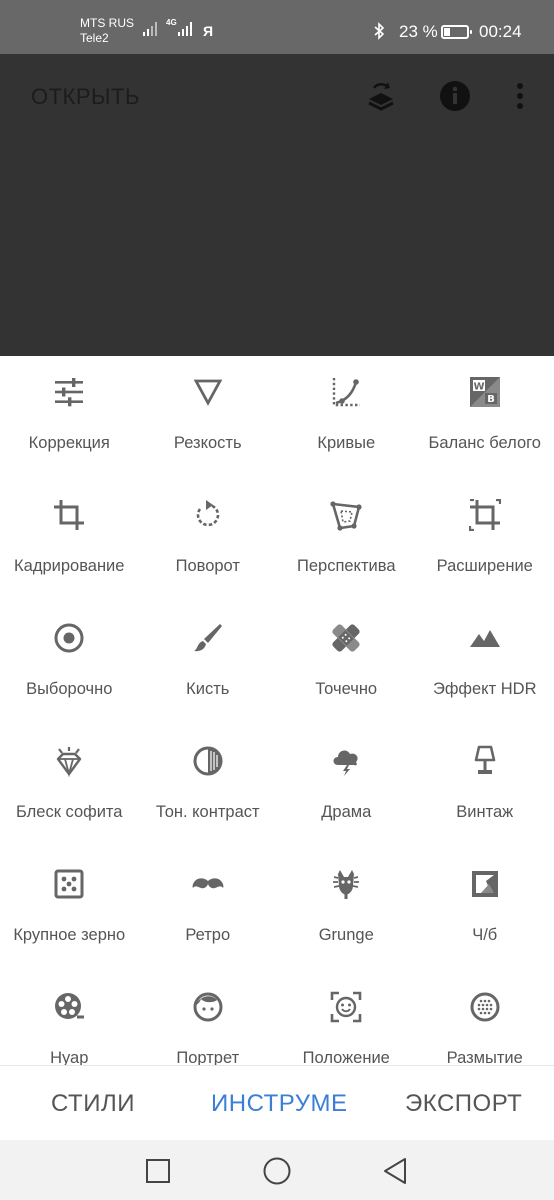 Image resolution: width=554 pixels, height=1200 pixels. Describe the element at coordinates (208, 663) in the screenshot. I see `tool-brush: Кисть` at that location.